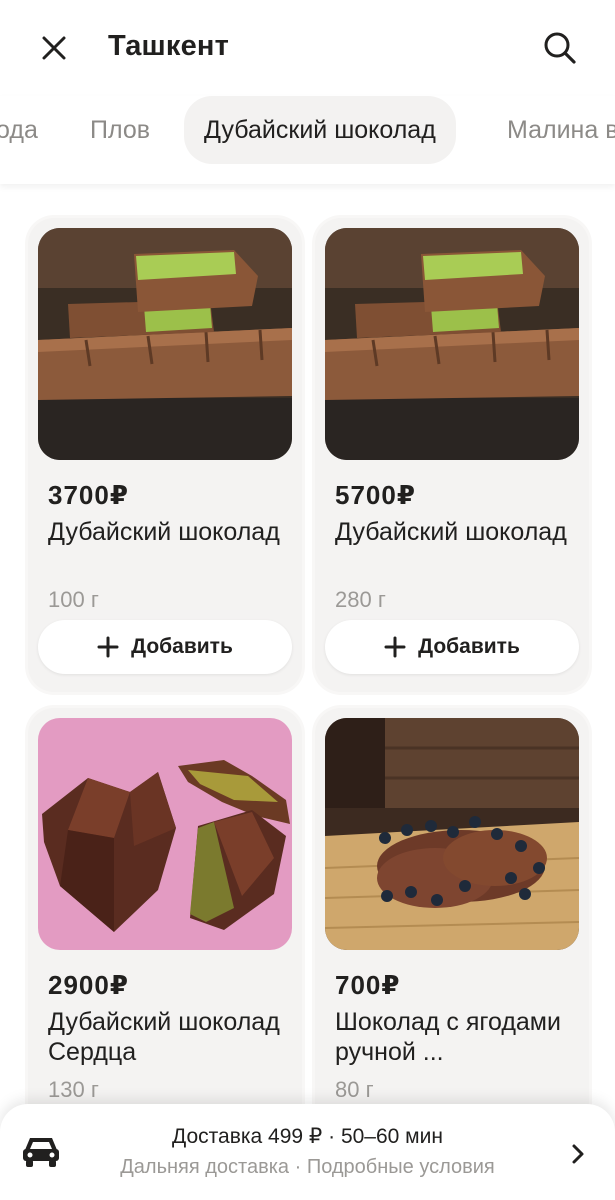  What do you see at coordinates (73, 1089) in the screenshot?
I see `product-weight: 130 г` at bounding box center [73, 1089].